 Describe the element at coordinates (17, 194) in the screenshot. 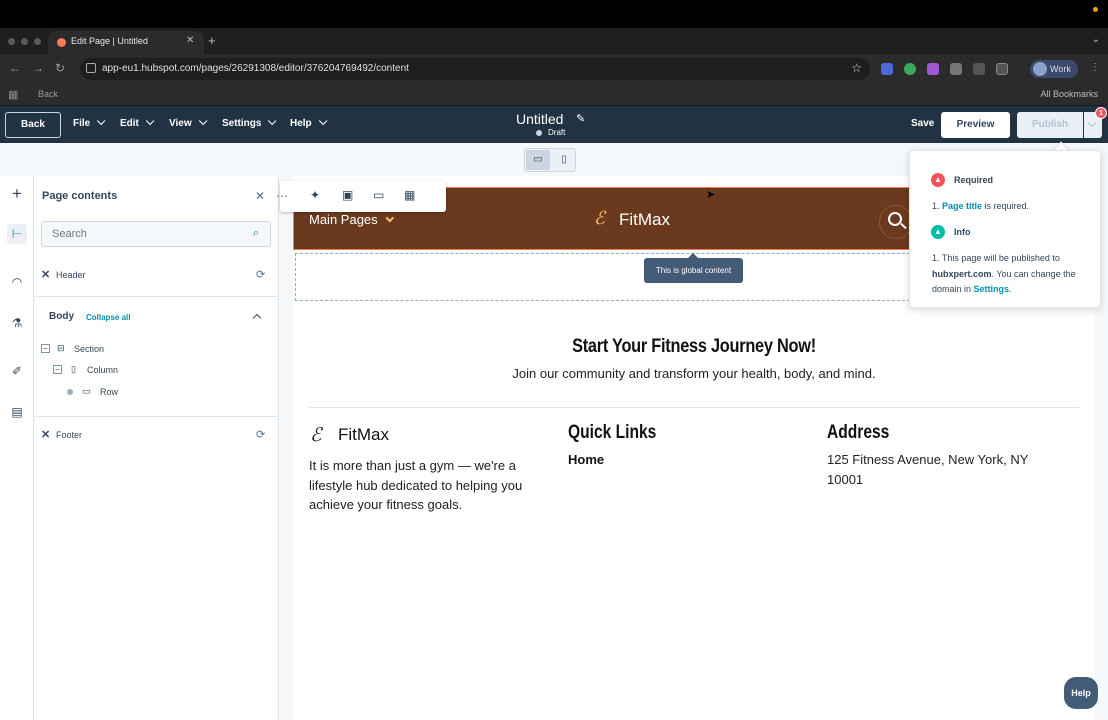

I see `add-icon: +` at that location.